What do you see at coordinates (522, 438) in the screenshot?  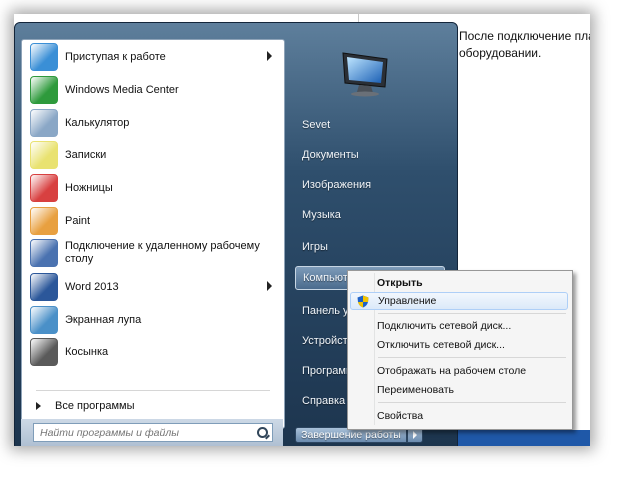 I see `taskbar-edge` at bounding box center [522, 438].